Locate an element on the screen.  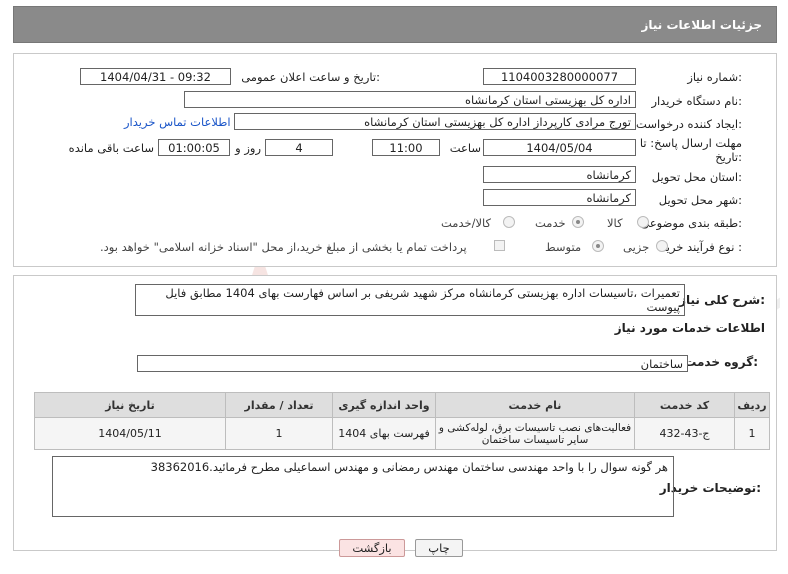
announce-datetime-field: 1404/04/31 - 09:32 is located at coordinates (155, 76).